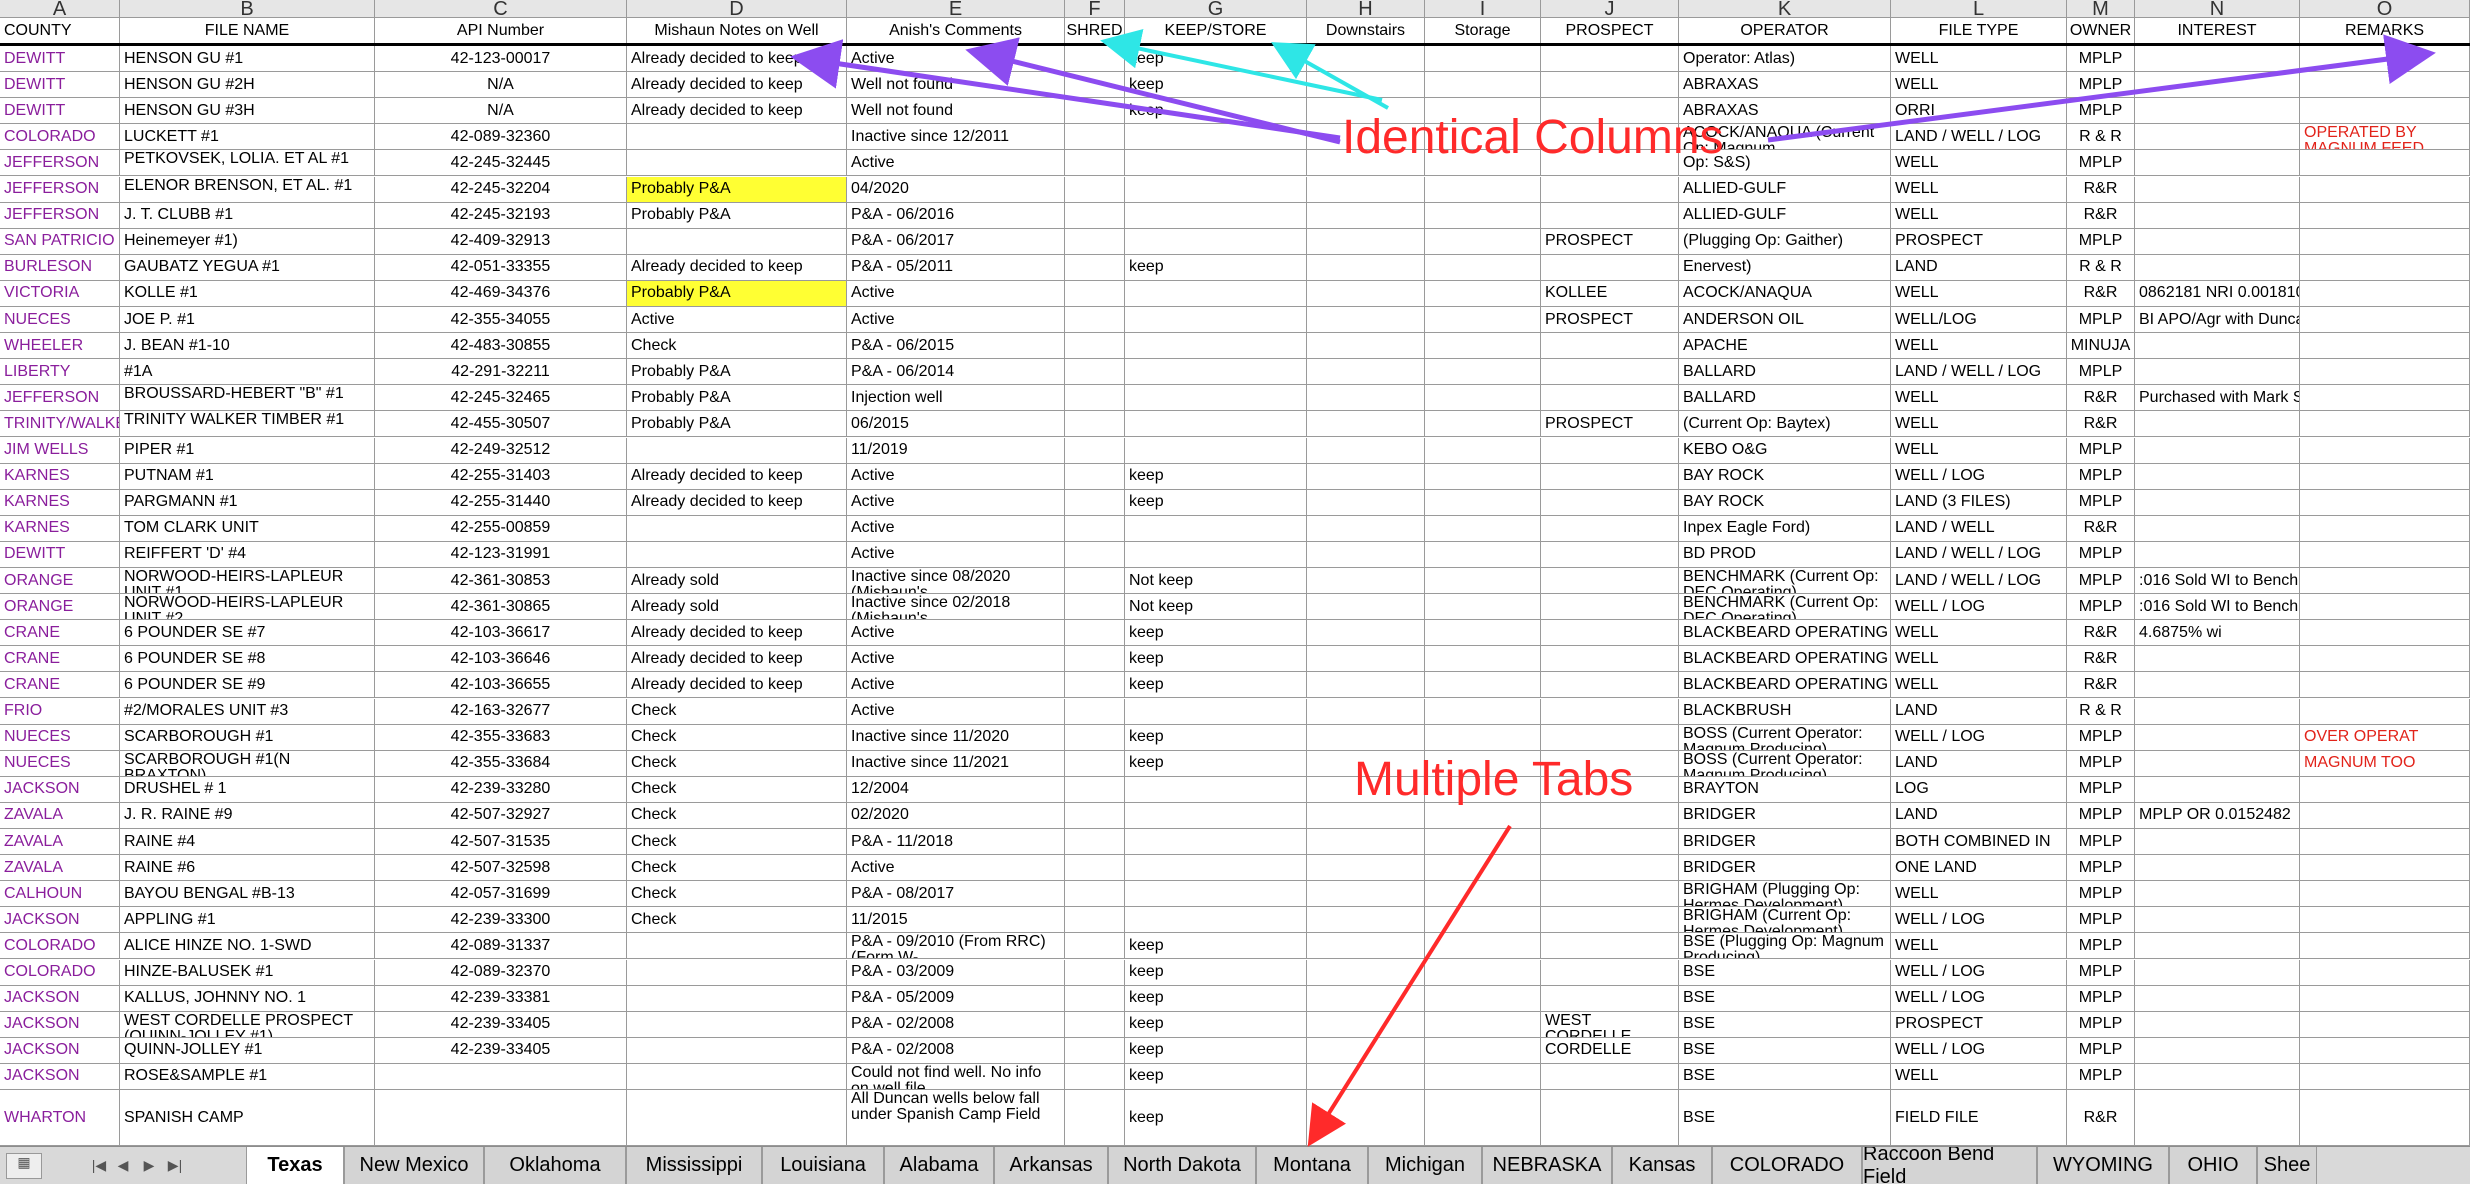 Image resolution: width=2470 pixels, height=1184 pixels. Describe the element at coordinates (501, 633) in the screenshot. I see `cell-c: 42-103-36617` at that location.